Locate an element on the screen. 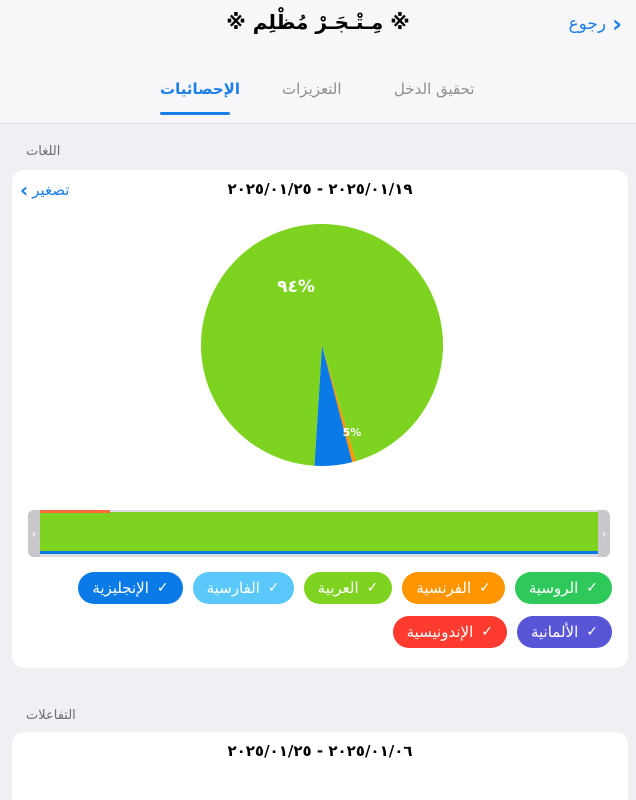 This screenshot has height=800, width=636. legend-chip-label: الألمانية is located at coordinates (554, 632).